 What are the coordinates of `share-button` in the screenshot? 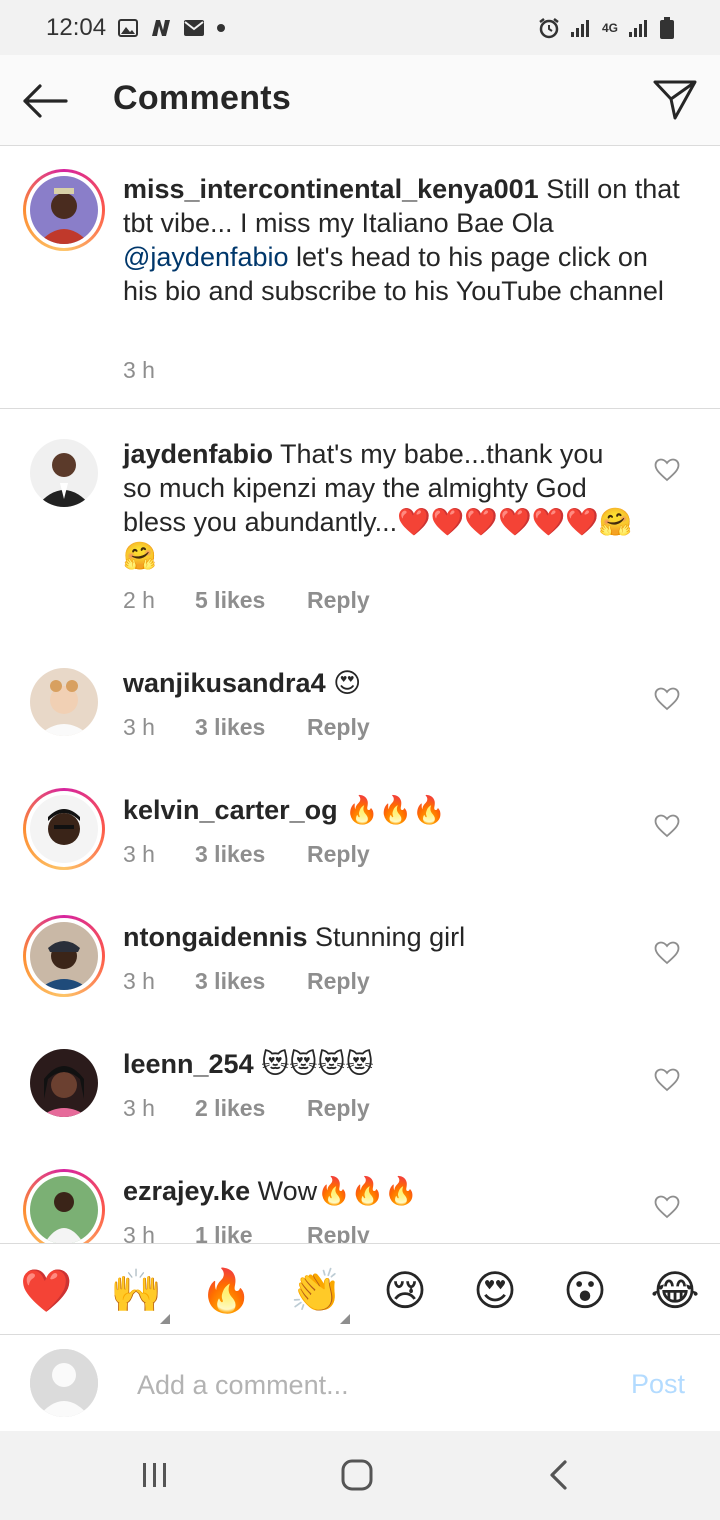 It's located at (675, 100).